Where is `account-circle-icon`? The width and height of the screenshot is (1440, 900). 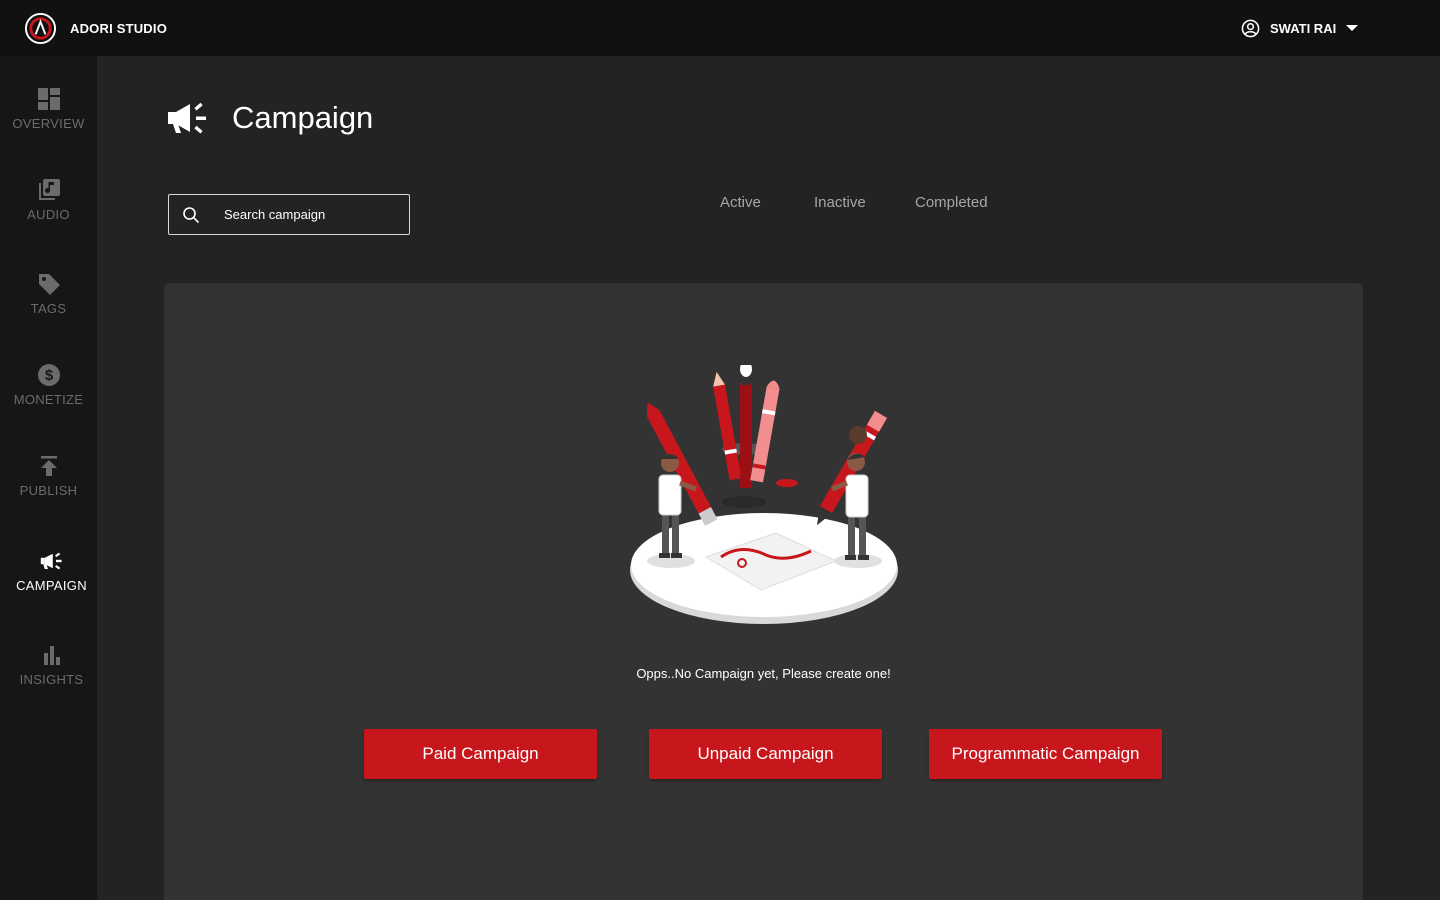
account-circle-icon is located at coordinates (1250, 28).